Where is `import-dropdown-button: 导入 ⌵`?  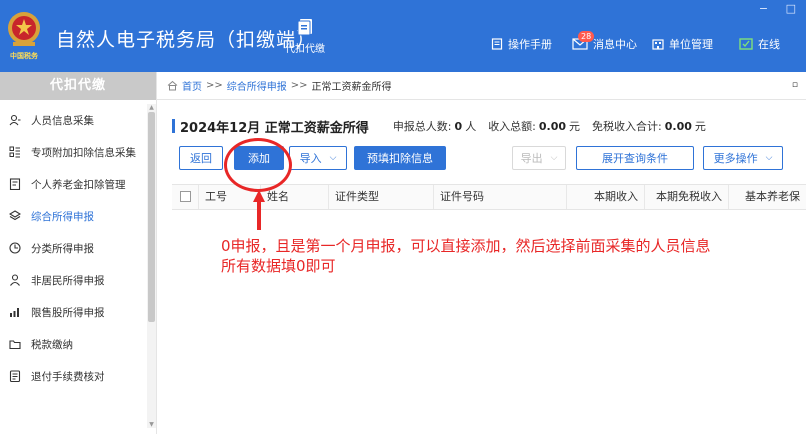 import-dropdown-button: 导入 ⌵ is located at coordinates (318, 158).